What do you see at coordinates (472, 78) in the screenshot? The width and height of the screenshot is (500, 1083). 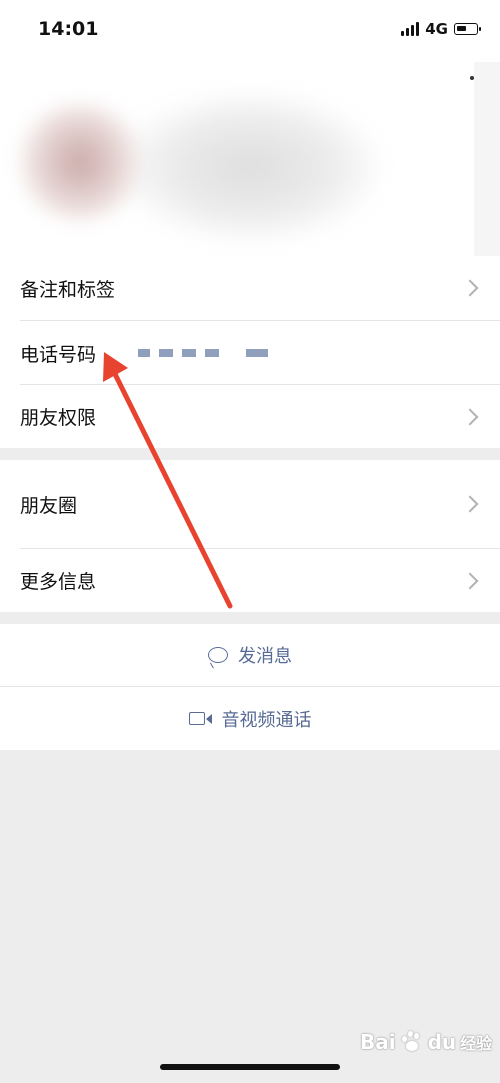 I see `more-dot-icon` at bounding box center [472, 78].